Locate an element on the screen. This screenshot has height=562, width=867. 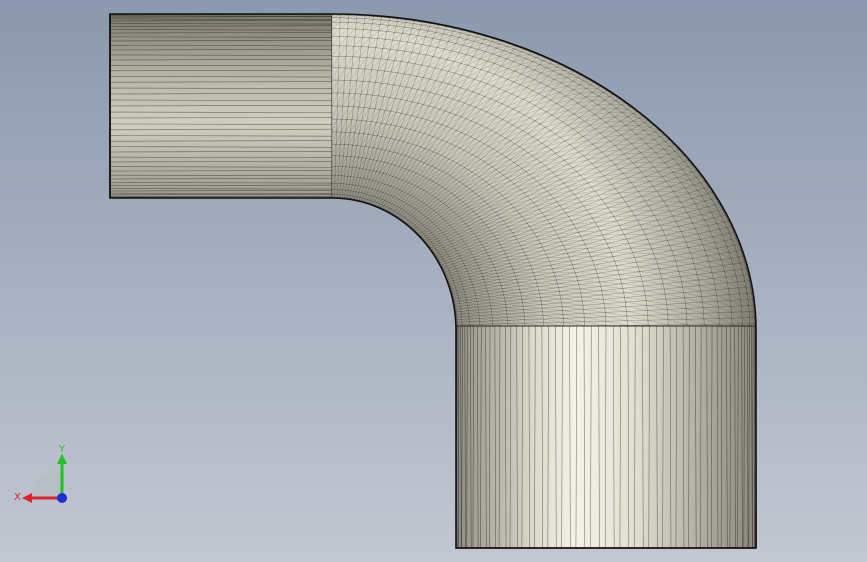
triad-y-label: Y is located at coordinates (62, 449).